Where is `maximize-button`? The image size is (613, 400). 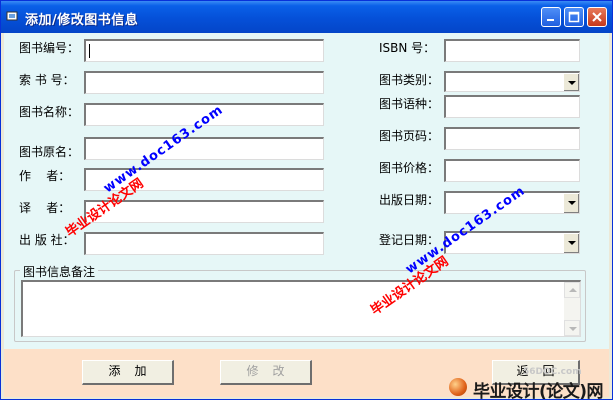 maximize-button is located at coordinates (574, 17).